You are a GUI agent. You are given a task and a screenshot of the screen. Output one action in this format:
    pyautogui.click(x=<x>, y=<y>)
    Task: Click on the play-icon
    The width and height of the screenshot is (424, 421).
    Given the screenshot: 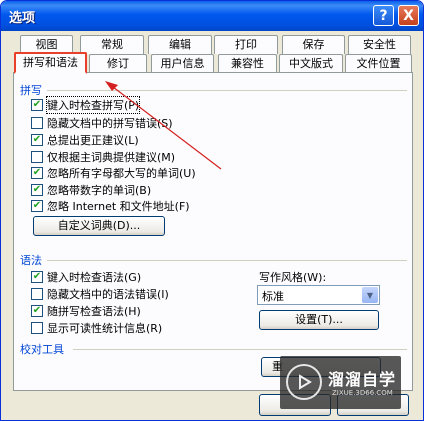 What is the action you would take?
    pyautogui.click(x=304, y=382)
    